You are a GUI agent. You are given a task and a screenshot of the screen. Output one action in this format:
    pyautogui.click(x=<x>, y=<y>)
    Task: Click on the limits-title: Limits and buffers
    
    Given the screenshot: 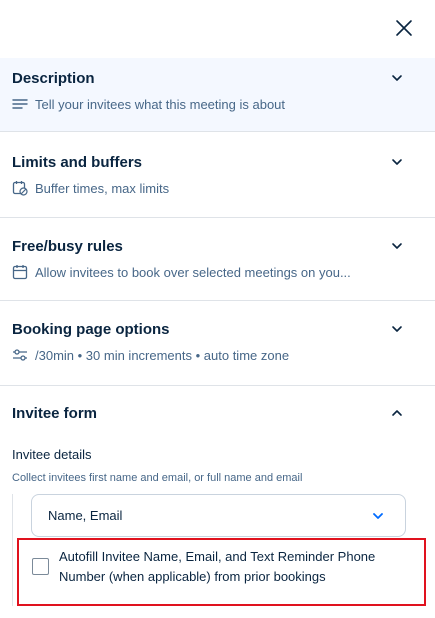 What is the action you would take?
    pyautogui.click(x=77, y=162)
    